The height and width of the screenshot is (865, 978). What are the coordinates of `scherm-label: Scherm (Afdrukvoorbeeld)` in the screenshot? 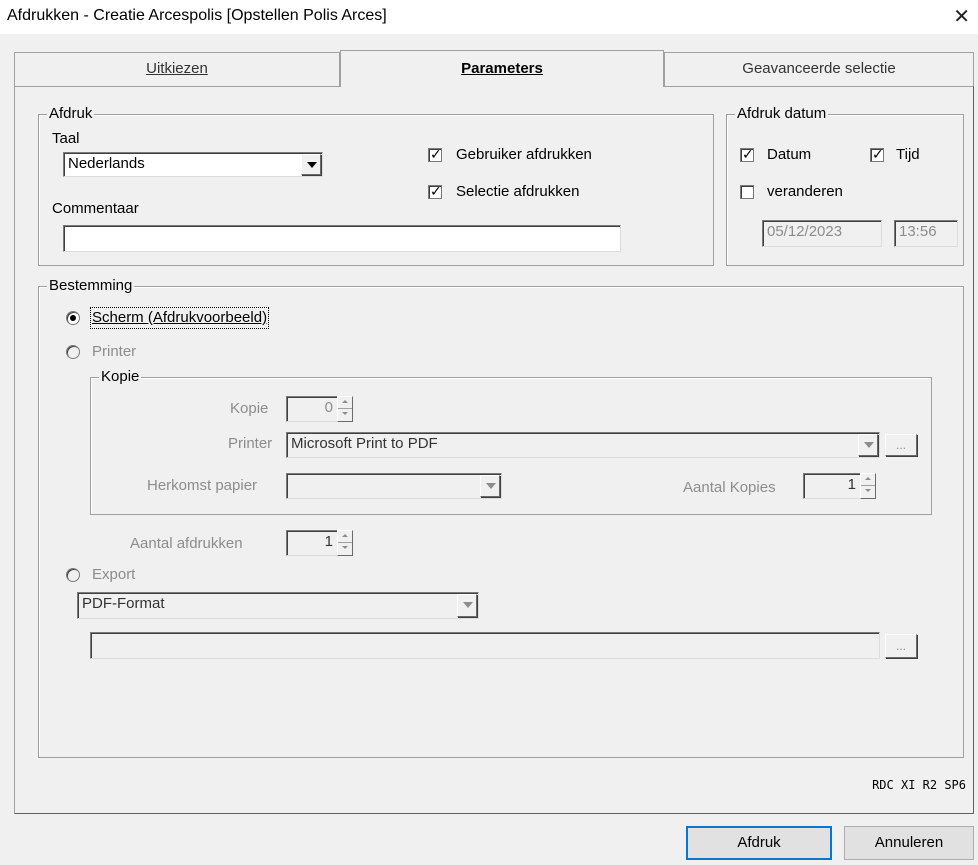 It's located at (179, 318).